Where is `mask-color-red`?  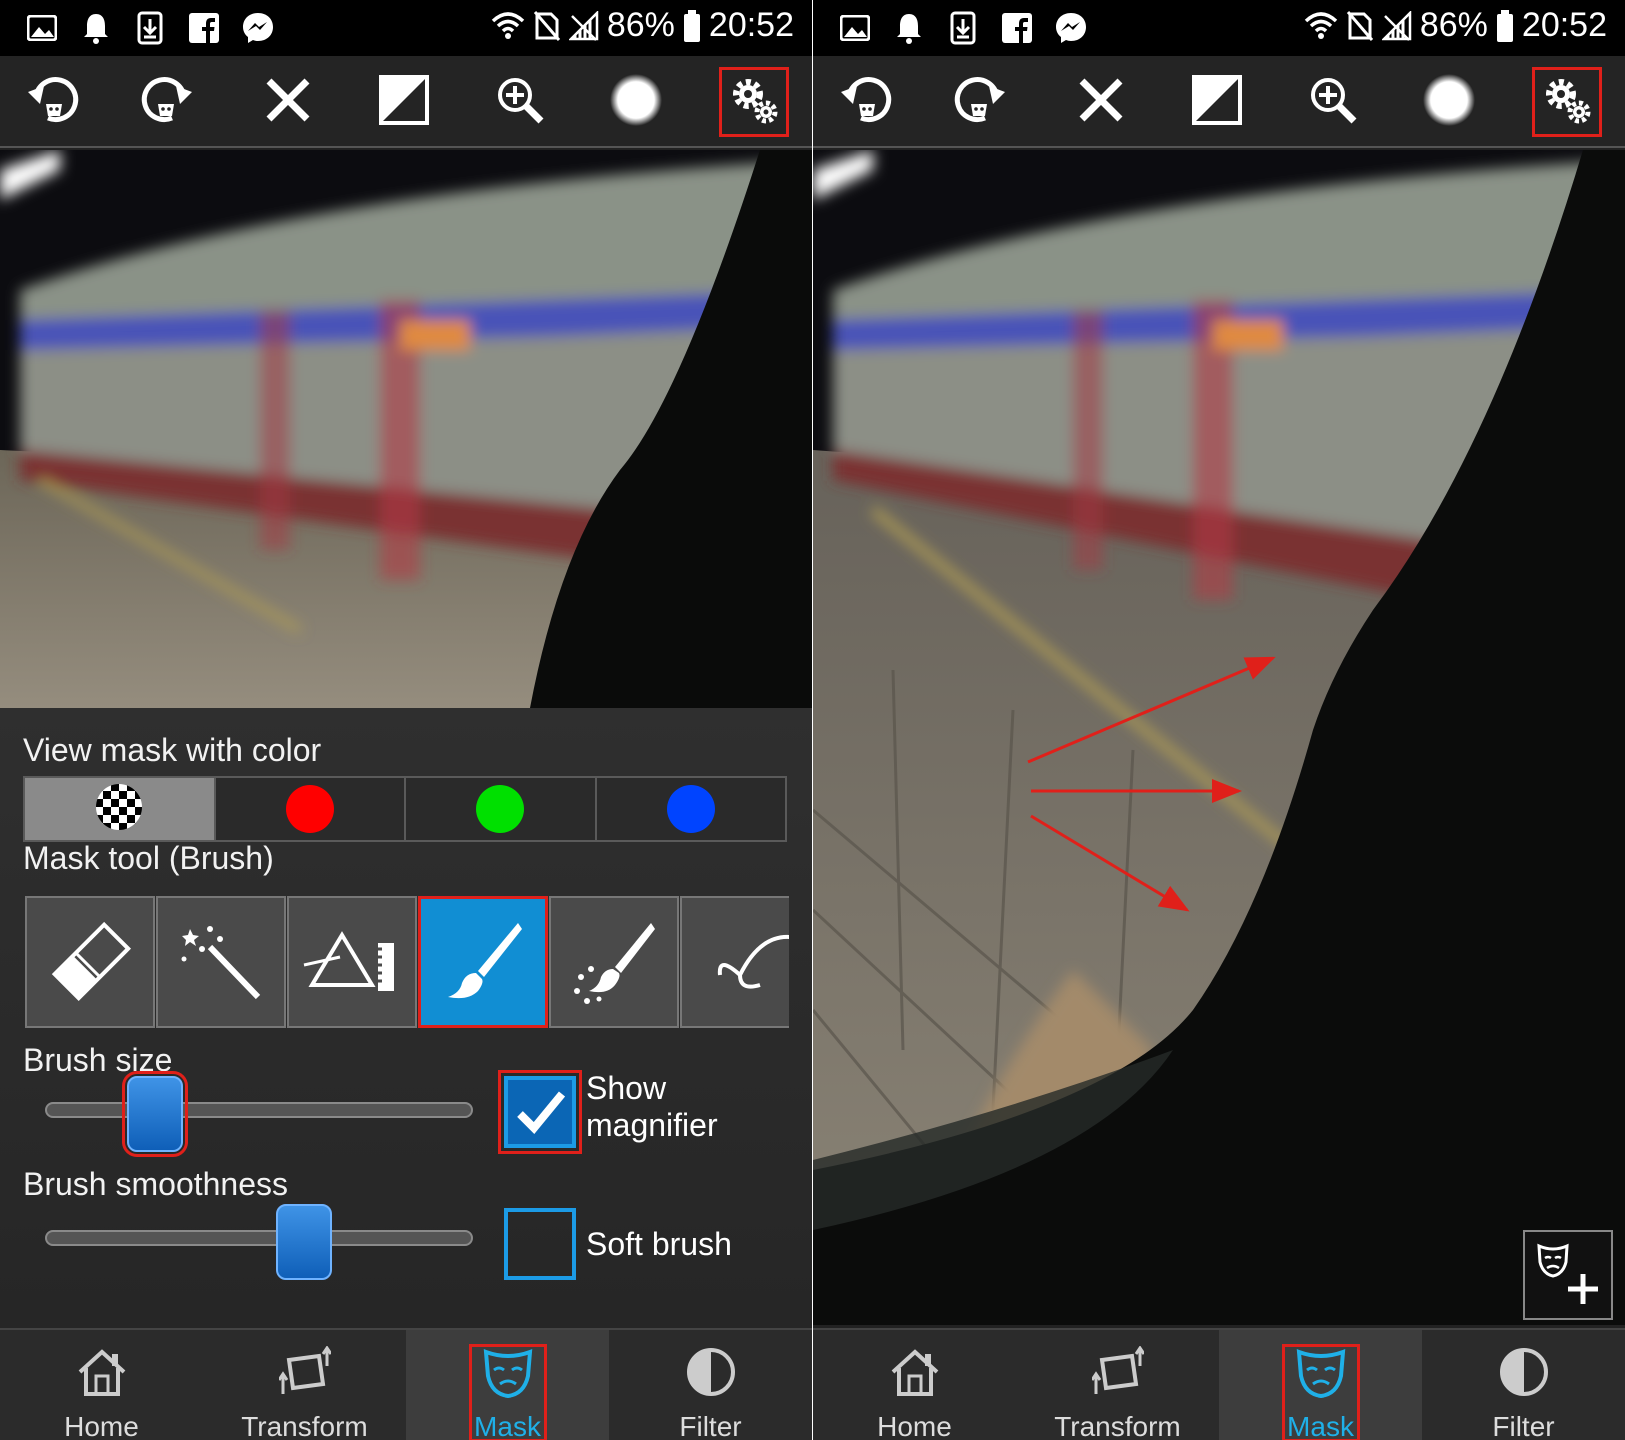
mask-color-red is located at coordinates (310, 809).